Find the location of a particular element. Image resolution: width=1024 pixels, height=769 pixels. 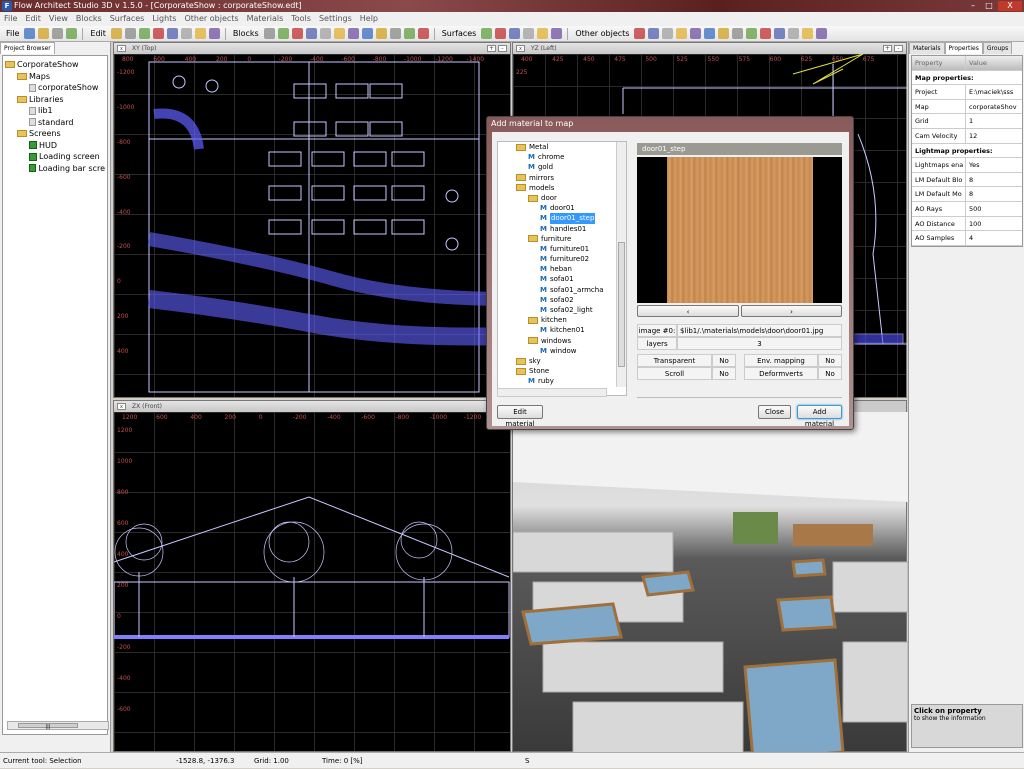

property-row: Cam Velocity 12 is located at coordinates (967, 136).